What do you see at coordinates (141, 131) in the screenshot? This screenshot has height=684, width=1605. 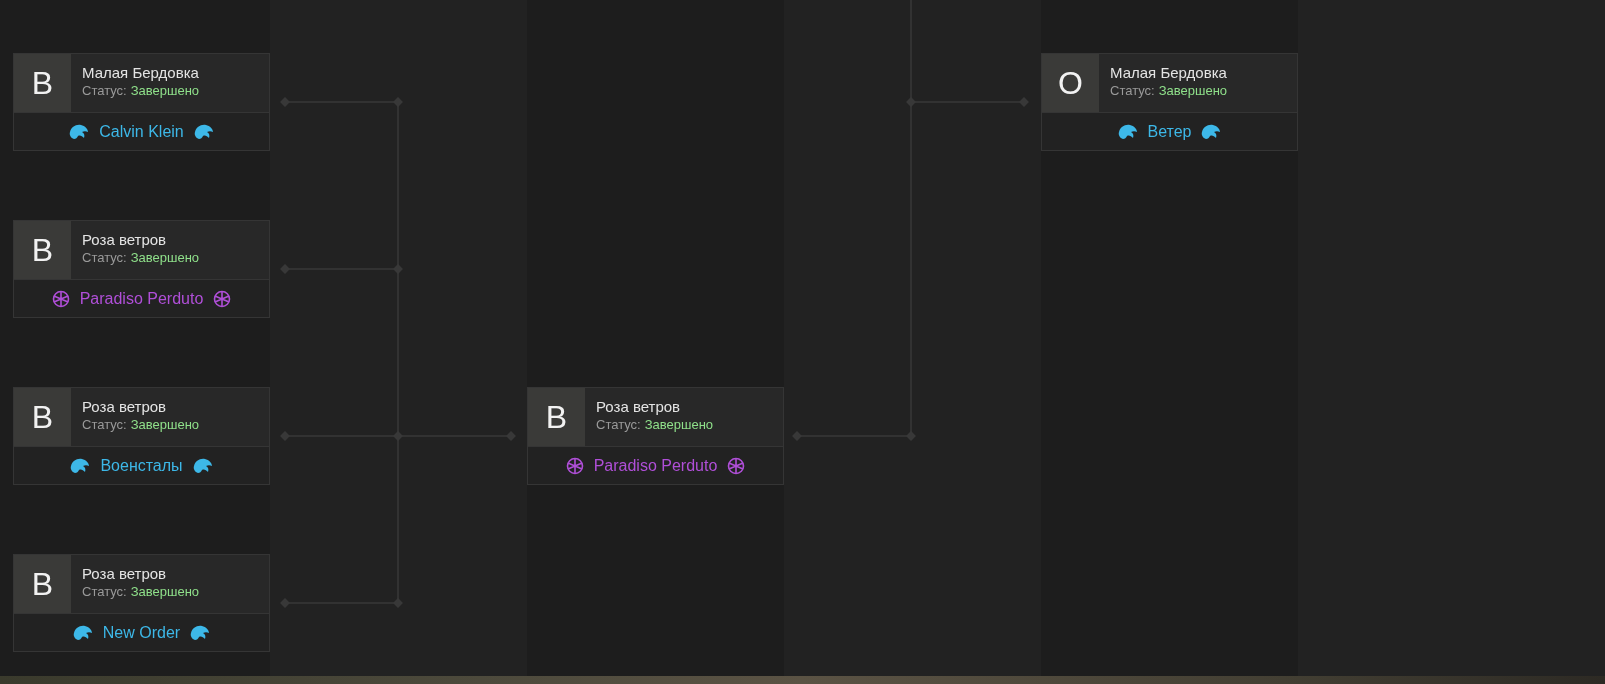 I see `opponent-name: Calvin Klein` at bounding box center [141, 131].